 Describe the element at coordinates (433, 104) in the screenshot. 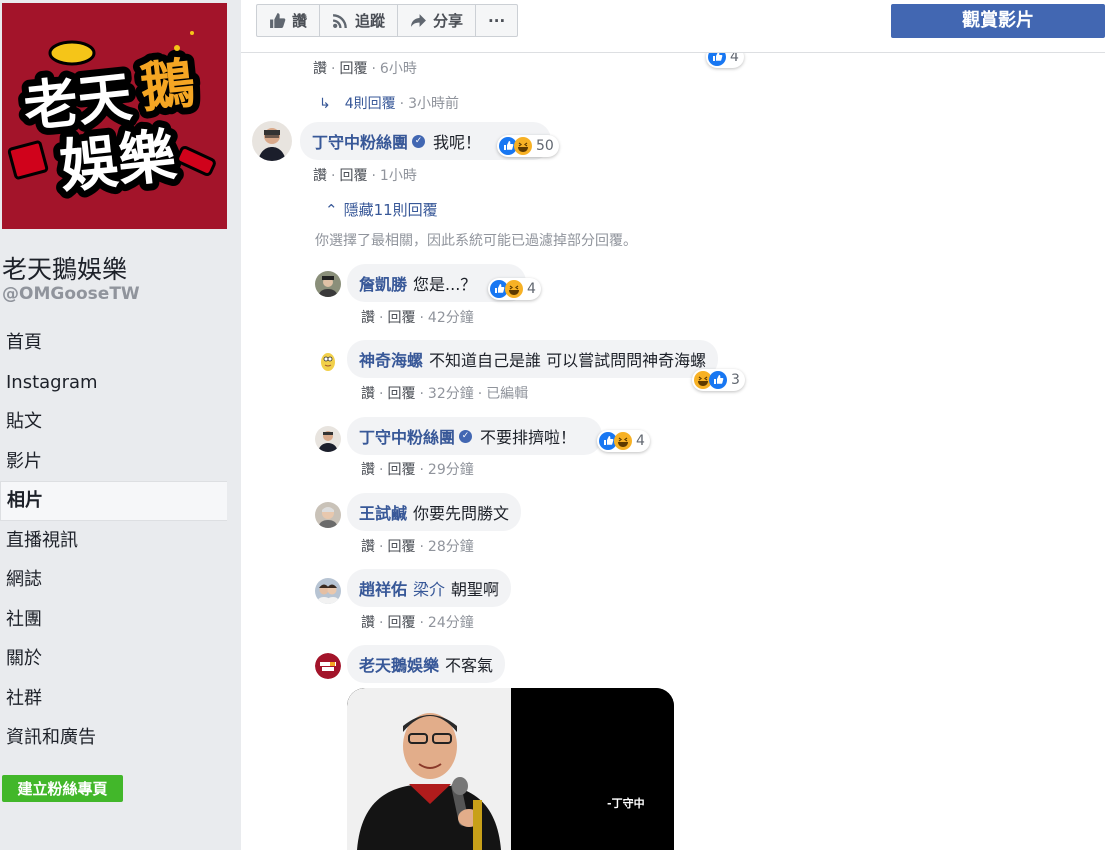

I see `timestamp: 3小時前` at that location.